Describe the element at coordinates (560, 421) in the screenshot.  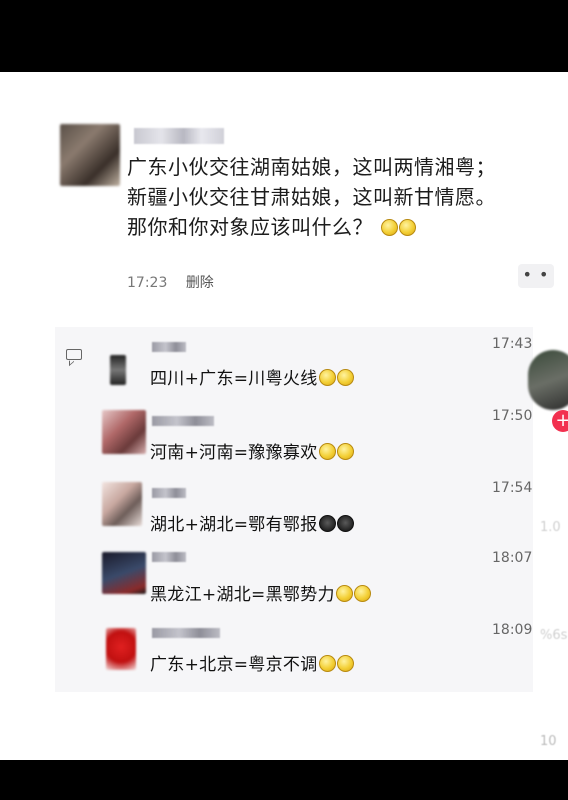
I see `follow-plus-button: +` at that location.